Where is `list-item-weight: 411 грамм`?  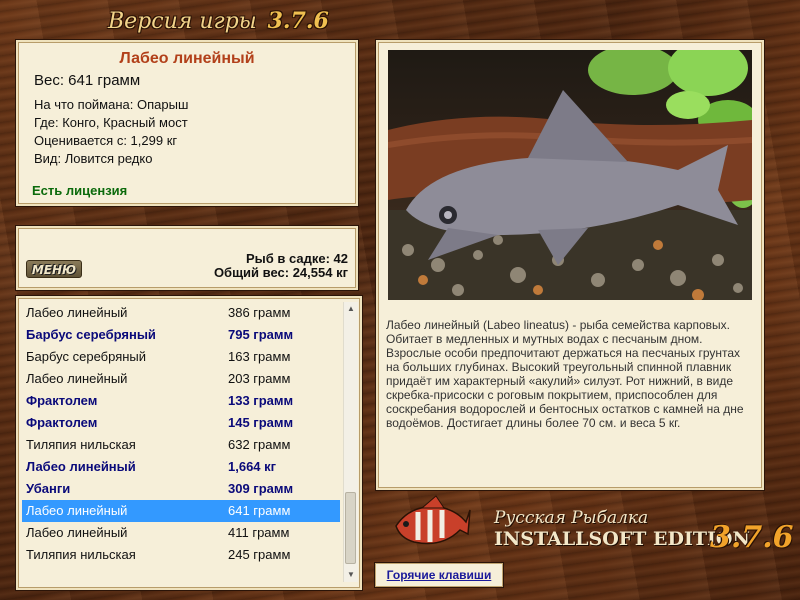 list-item-weight: 411 грамм is located at coordinates (259, 532).